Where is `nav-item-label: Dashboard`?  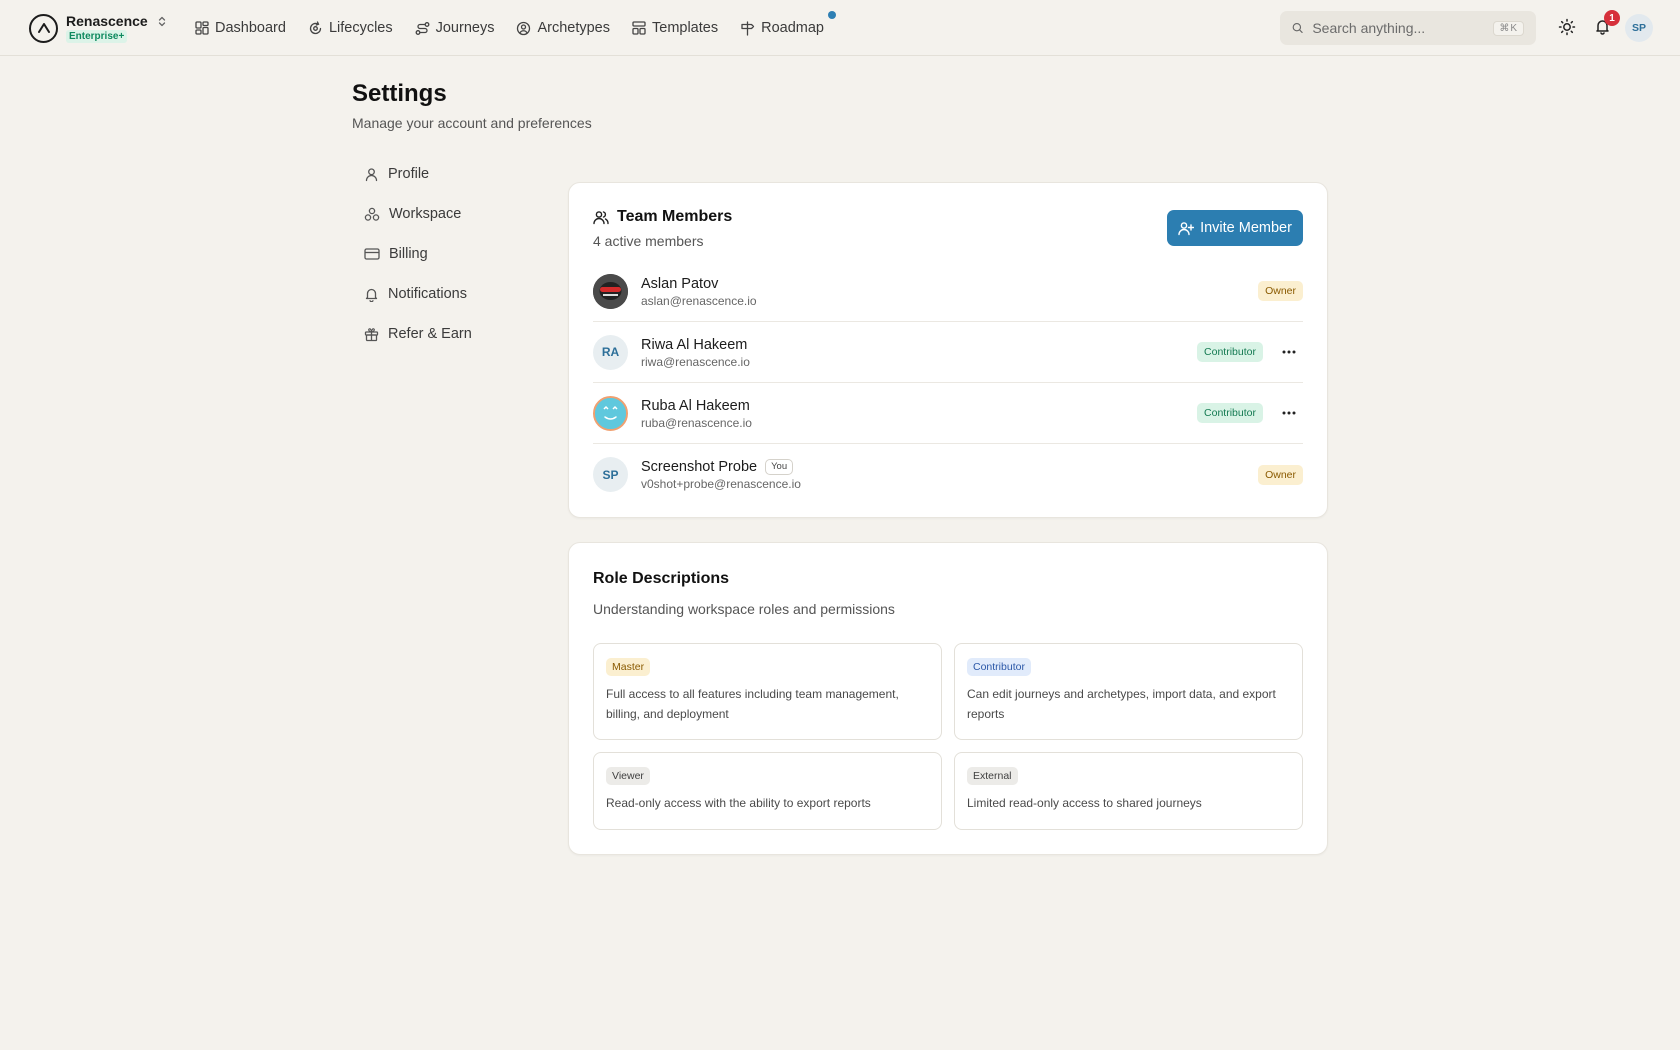 nav-item-label: Dashboard is located at coordinates (250, 28).